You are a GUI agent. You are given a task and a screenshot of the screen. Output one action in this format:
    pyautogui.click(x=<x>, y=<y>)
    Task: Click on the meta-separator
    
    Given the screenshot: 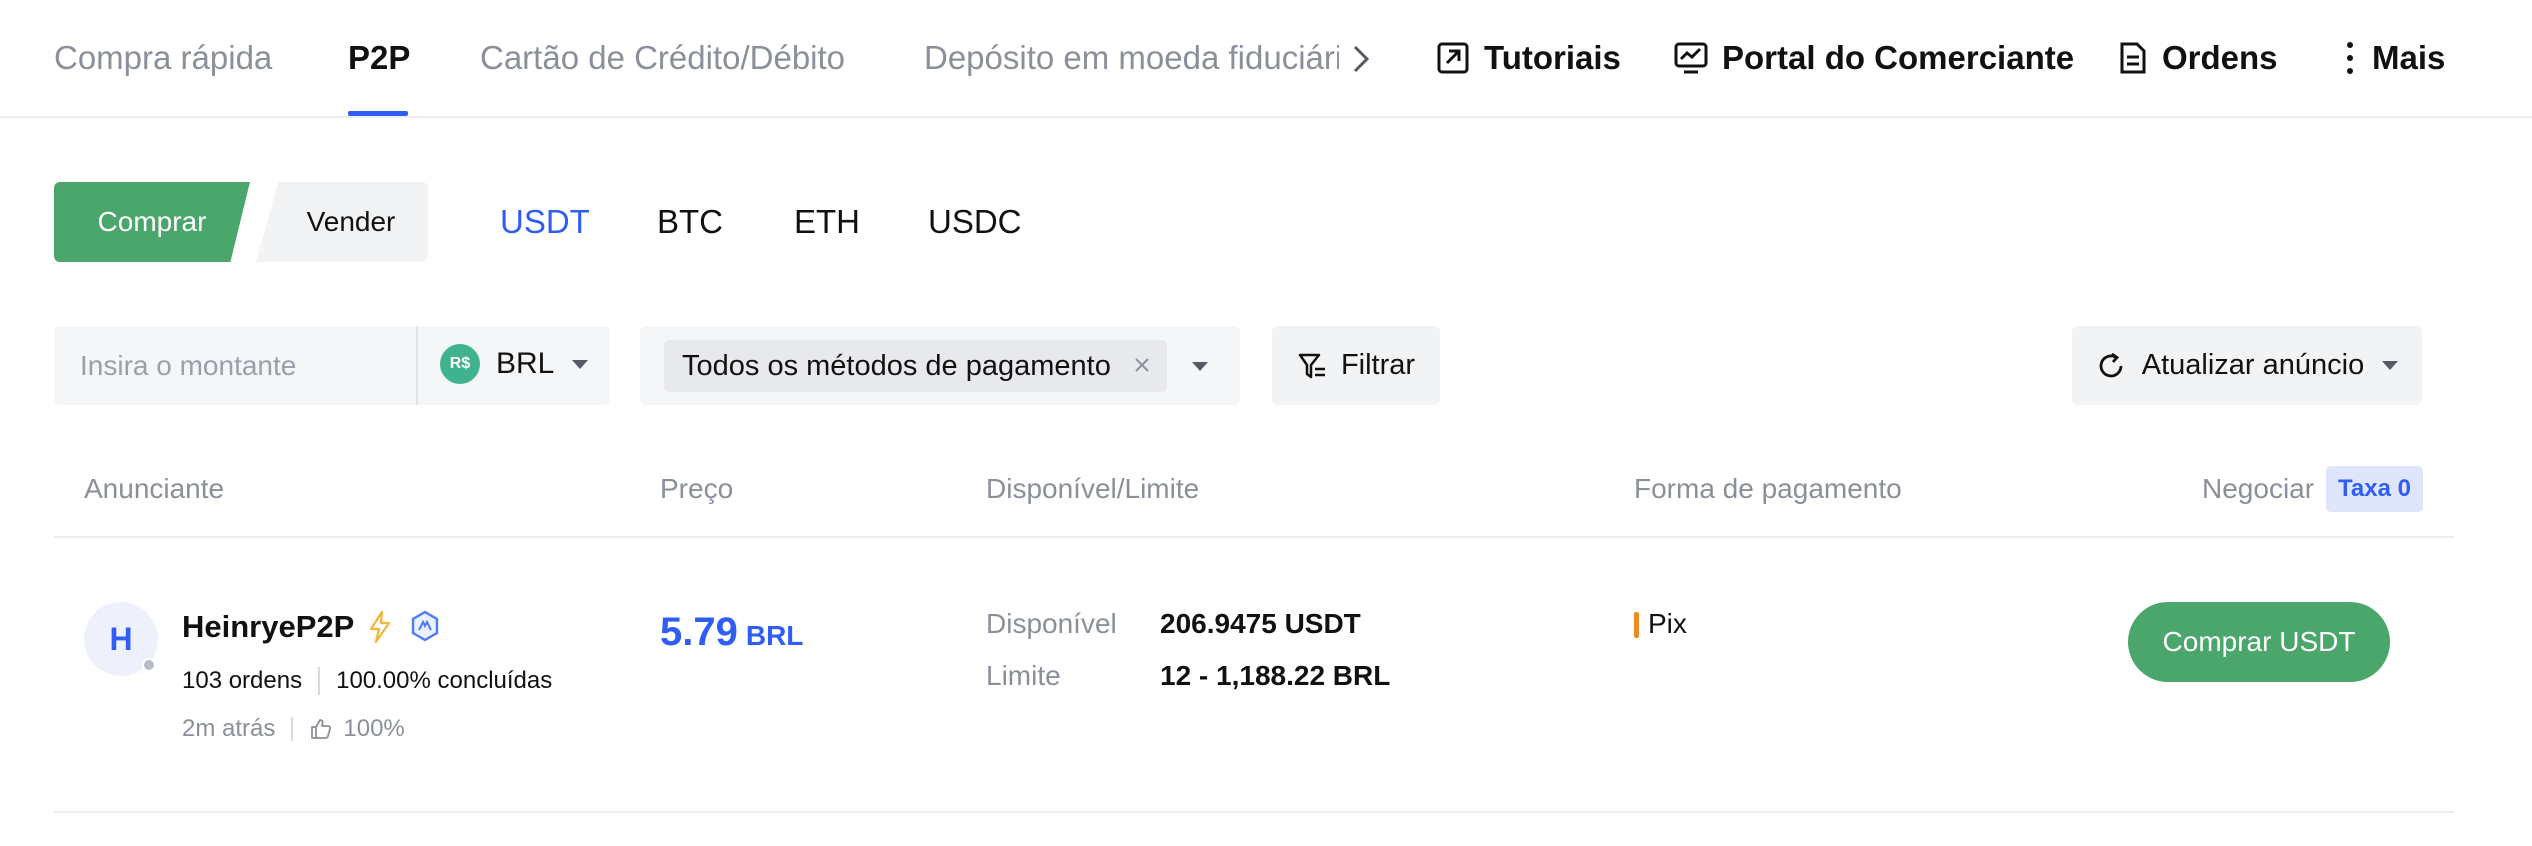 What is the action you would take?
    pyautogui.click(x=292, y=729)
    